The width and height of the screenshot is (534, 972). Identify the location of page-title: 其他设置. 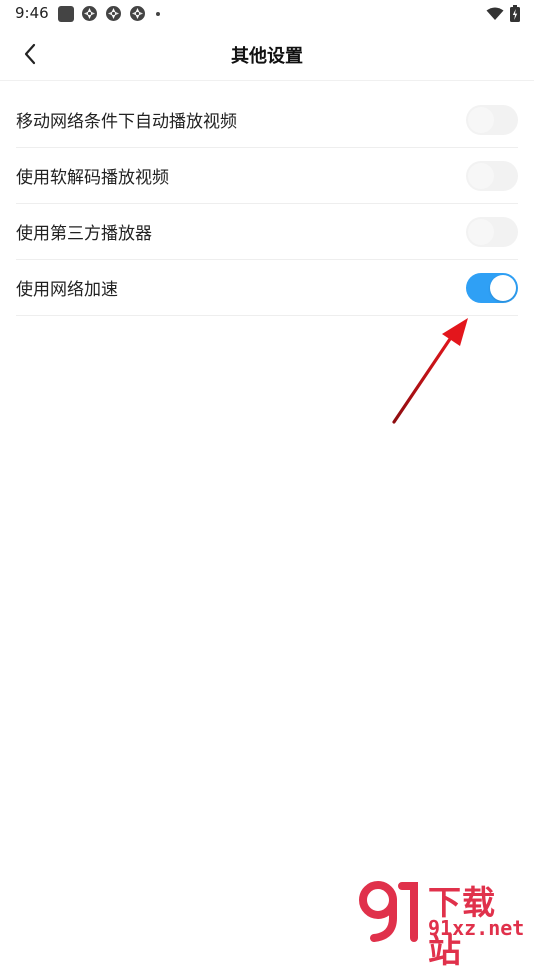
(267, 56).